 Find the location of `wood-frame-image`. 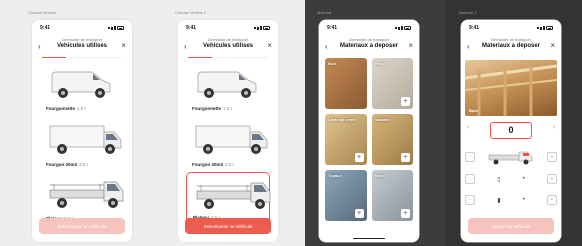

wood-frame-image is located at coordinates (511, 90).